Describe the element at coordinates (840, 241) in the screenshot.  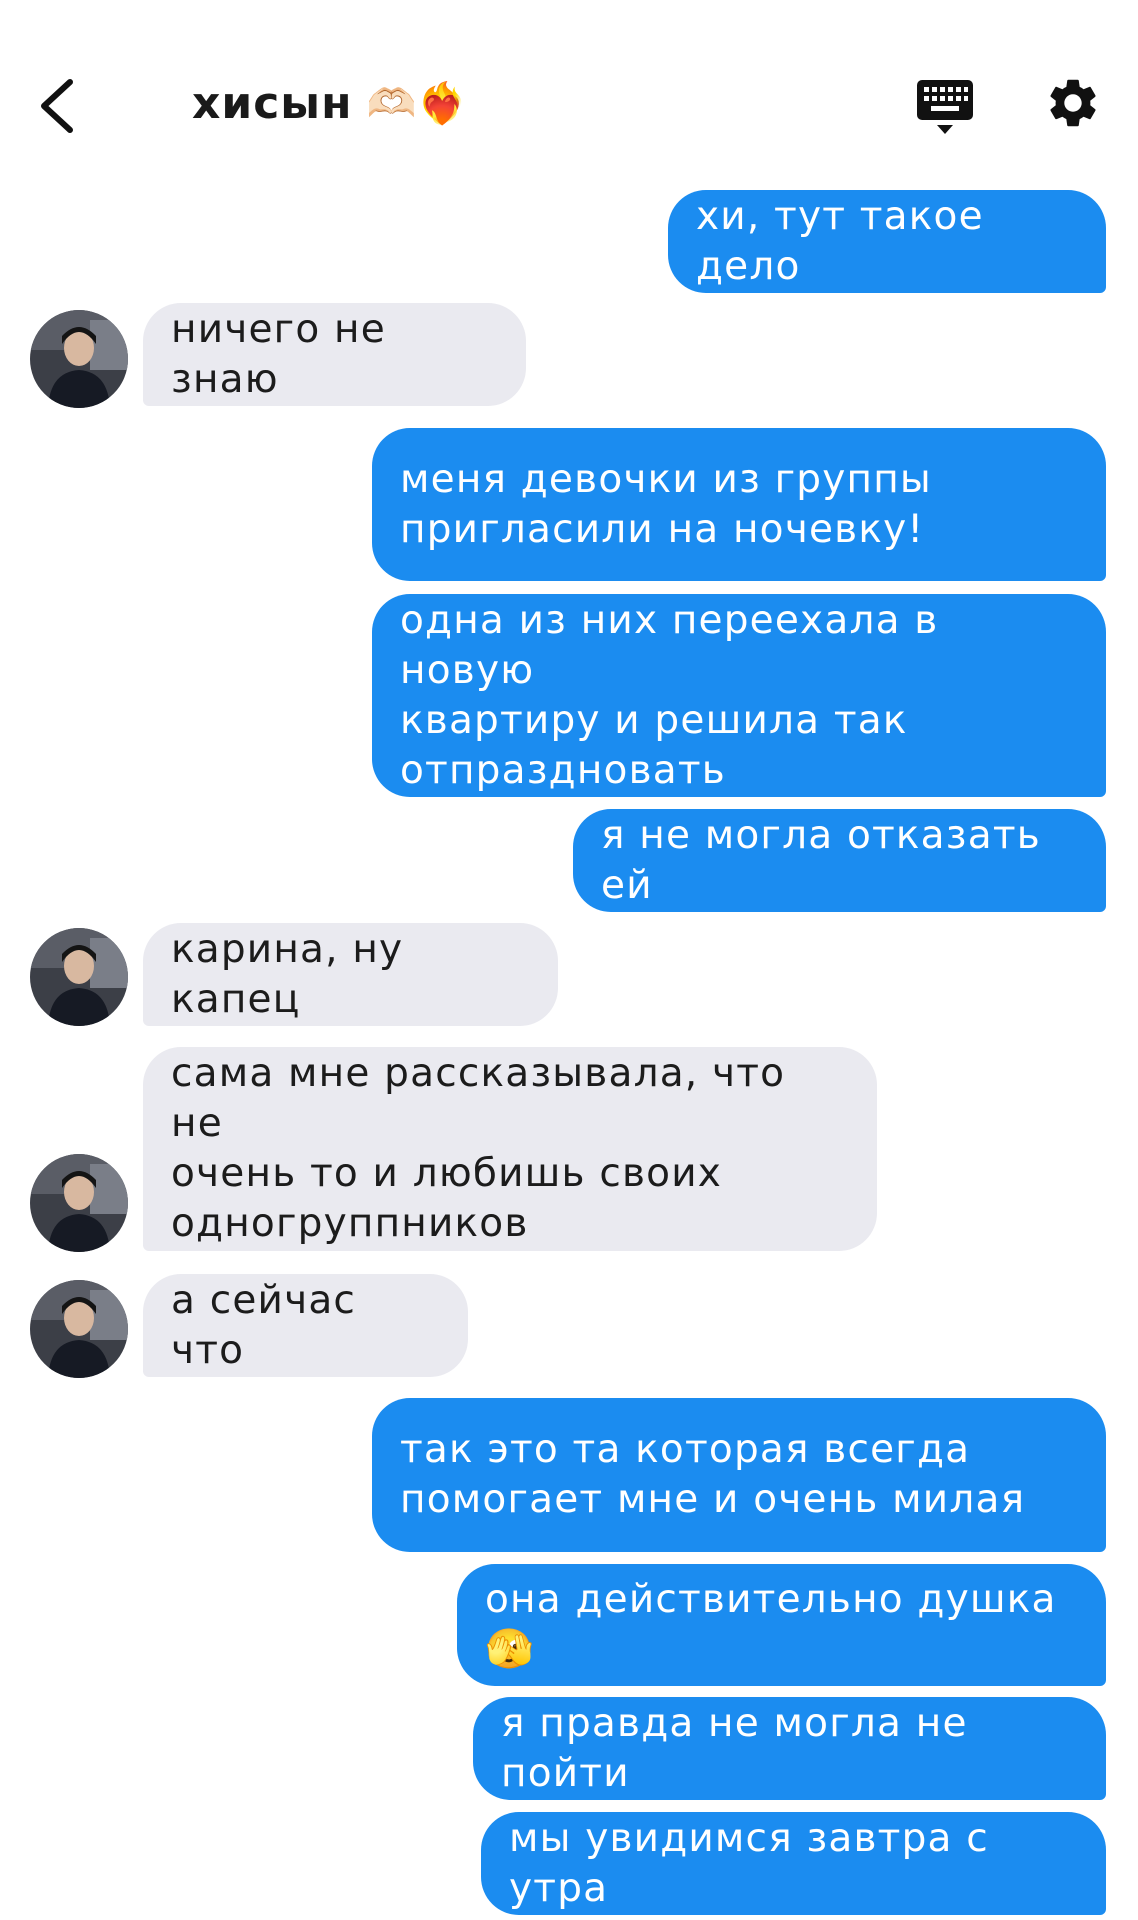
I see `message-text: хи, тут такое дело` at that location.